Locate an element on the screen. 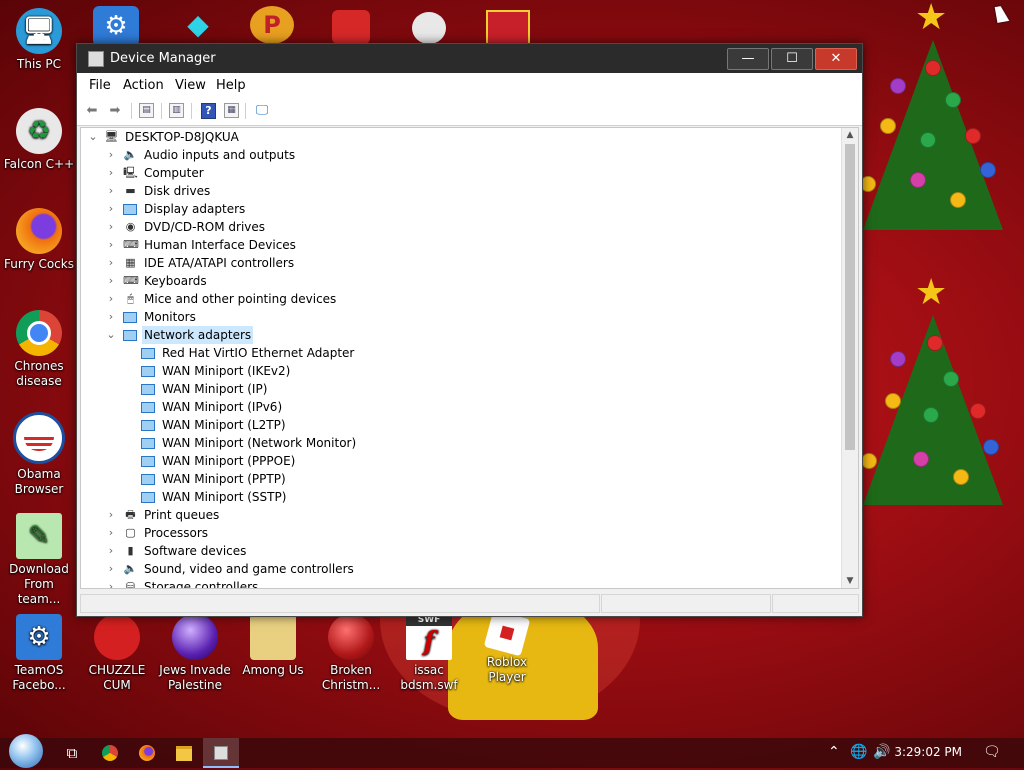 This screenshot has height=770, width=1024. desktop-icon-label: Falcon C++ is located at coordinates (39, 164).